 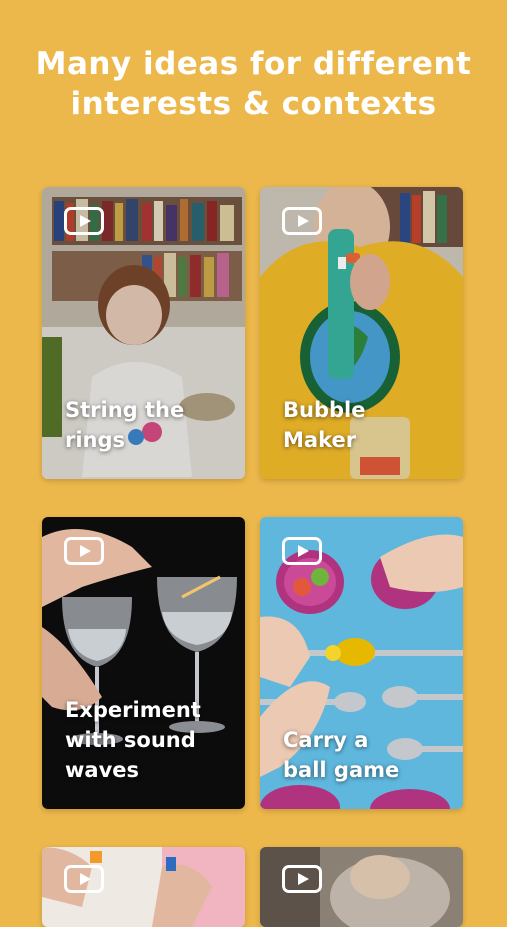 What do you see at coordinates (361, 663) in the screenshot?
I see `video-card-carry-a-ball-game: Carry a ball game` at bounding box center [361, 663].